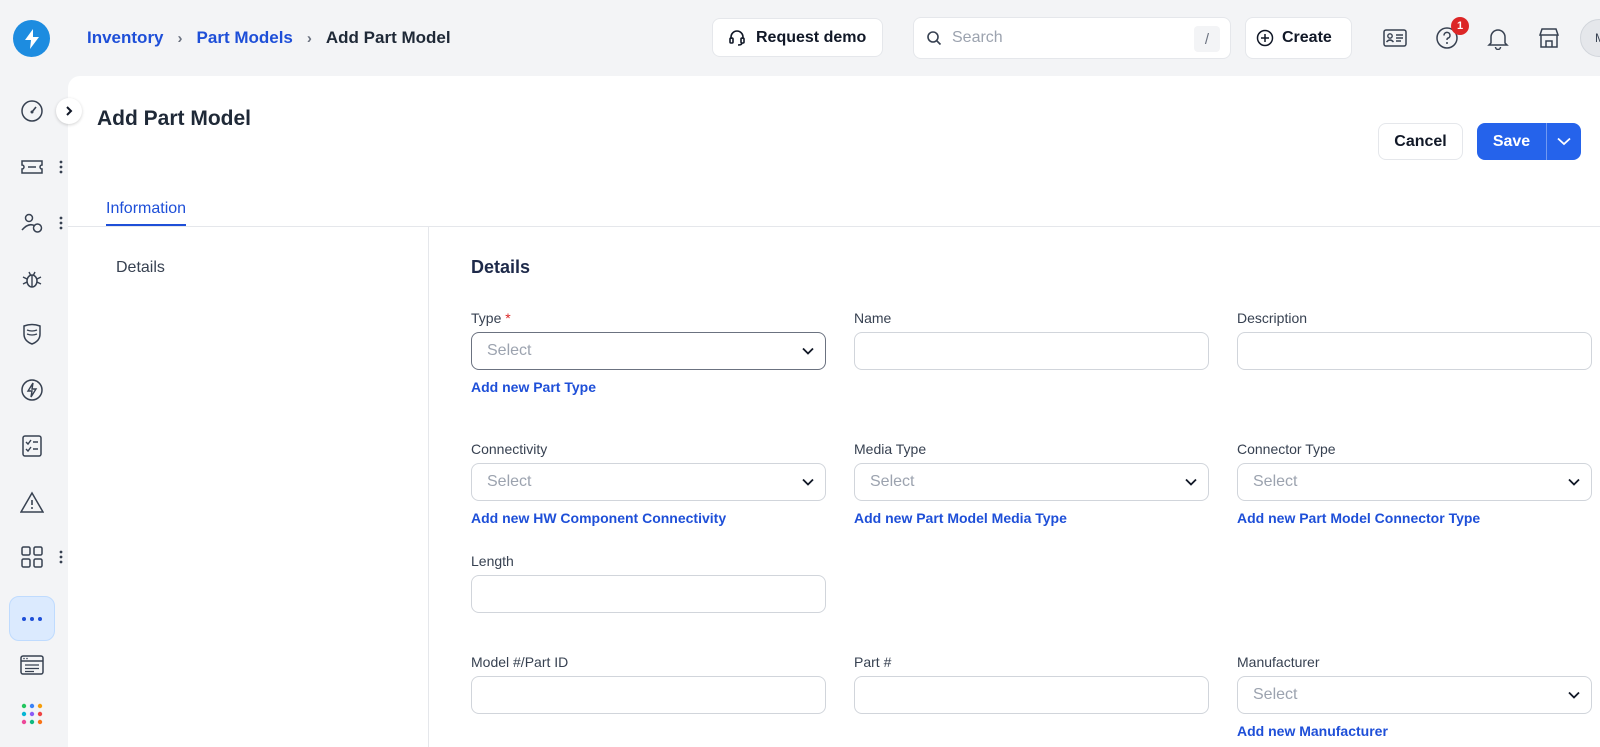 Image resolution: width=1600 pixels, height=747 pixels. I want to click on lightning-icon, so click(31, 38).